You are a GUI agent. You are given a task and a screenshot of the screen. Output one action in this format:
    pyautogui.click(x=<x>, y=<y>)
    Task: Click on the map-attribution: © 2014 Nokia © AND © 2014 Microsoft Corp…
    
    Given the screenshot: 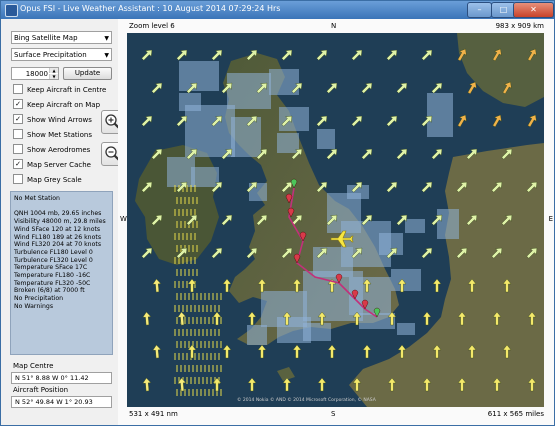 What is the action you would take?
    pyautogui.click(x=306, y=400)
    